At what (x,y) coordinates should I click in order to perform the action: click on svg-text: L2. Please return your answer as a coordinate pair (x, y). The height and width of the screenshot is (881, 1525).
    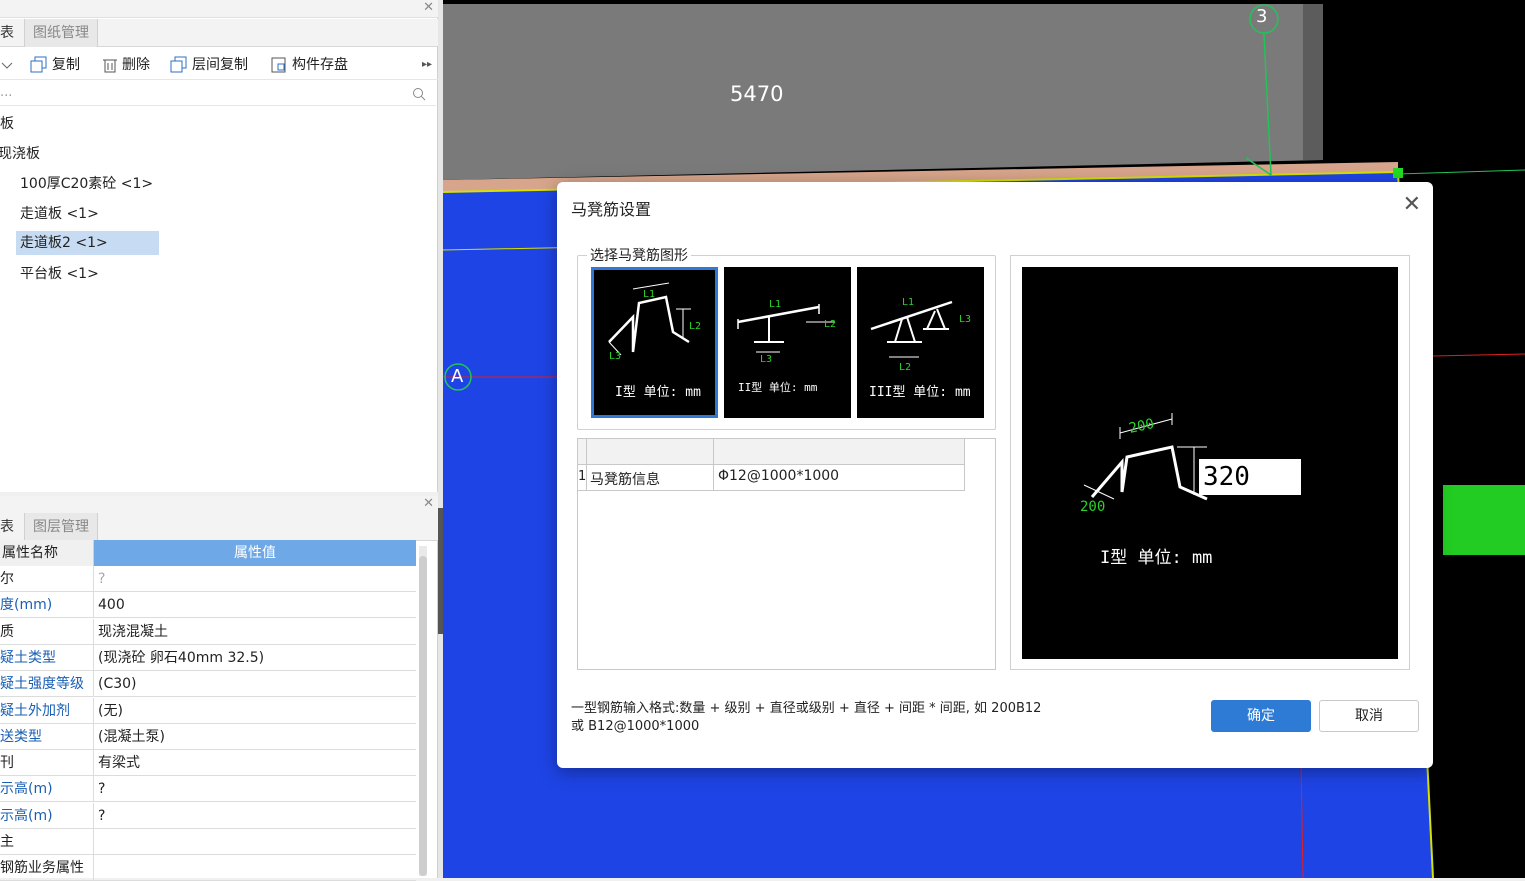
    Looking at the image, I should click on (695, 326).